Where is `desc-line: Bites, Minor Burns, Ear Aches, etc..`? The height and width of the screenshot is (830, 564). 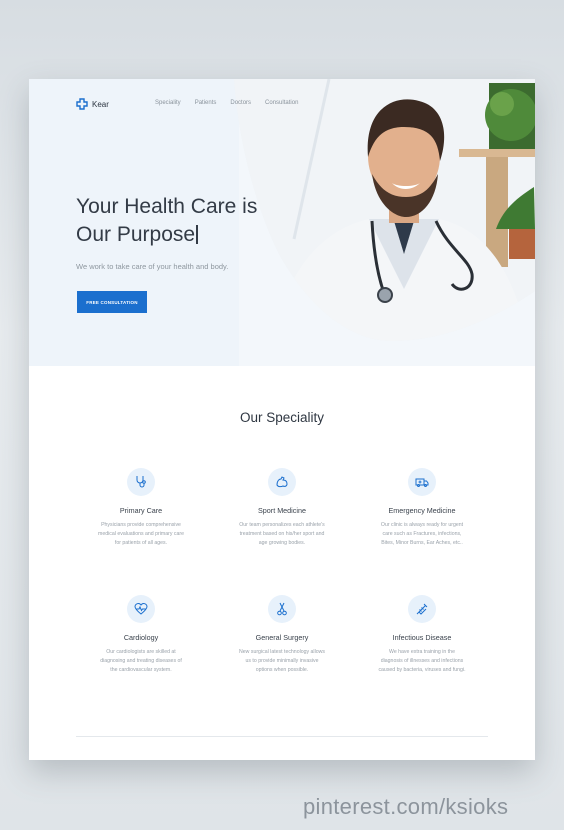 desc-line: Bites, Minor Burns, Ear Aches, etc.. is located at coordinates (422, 543).